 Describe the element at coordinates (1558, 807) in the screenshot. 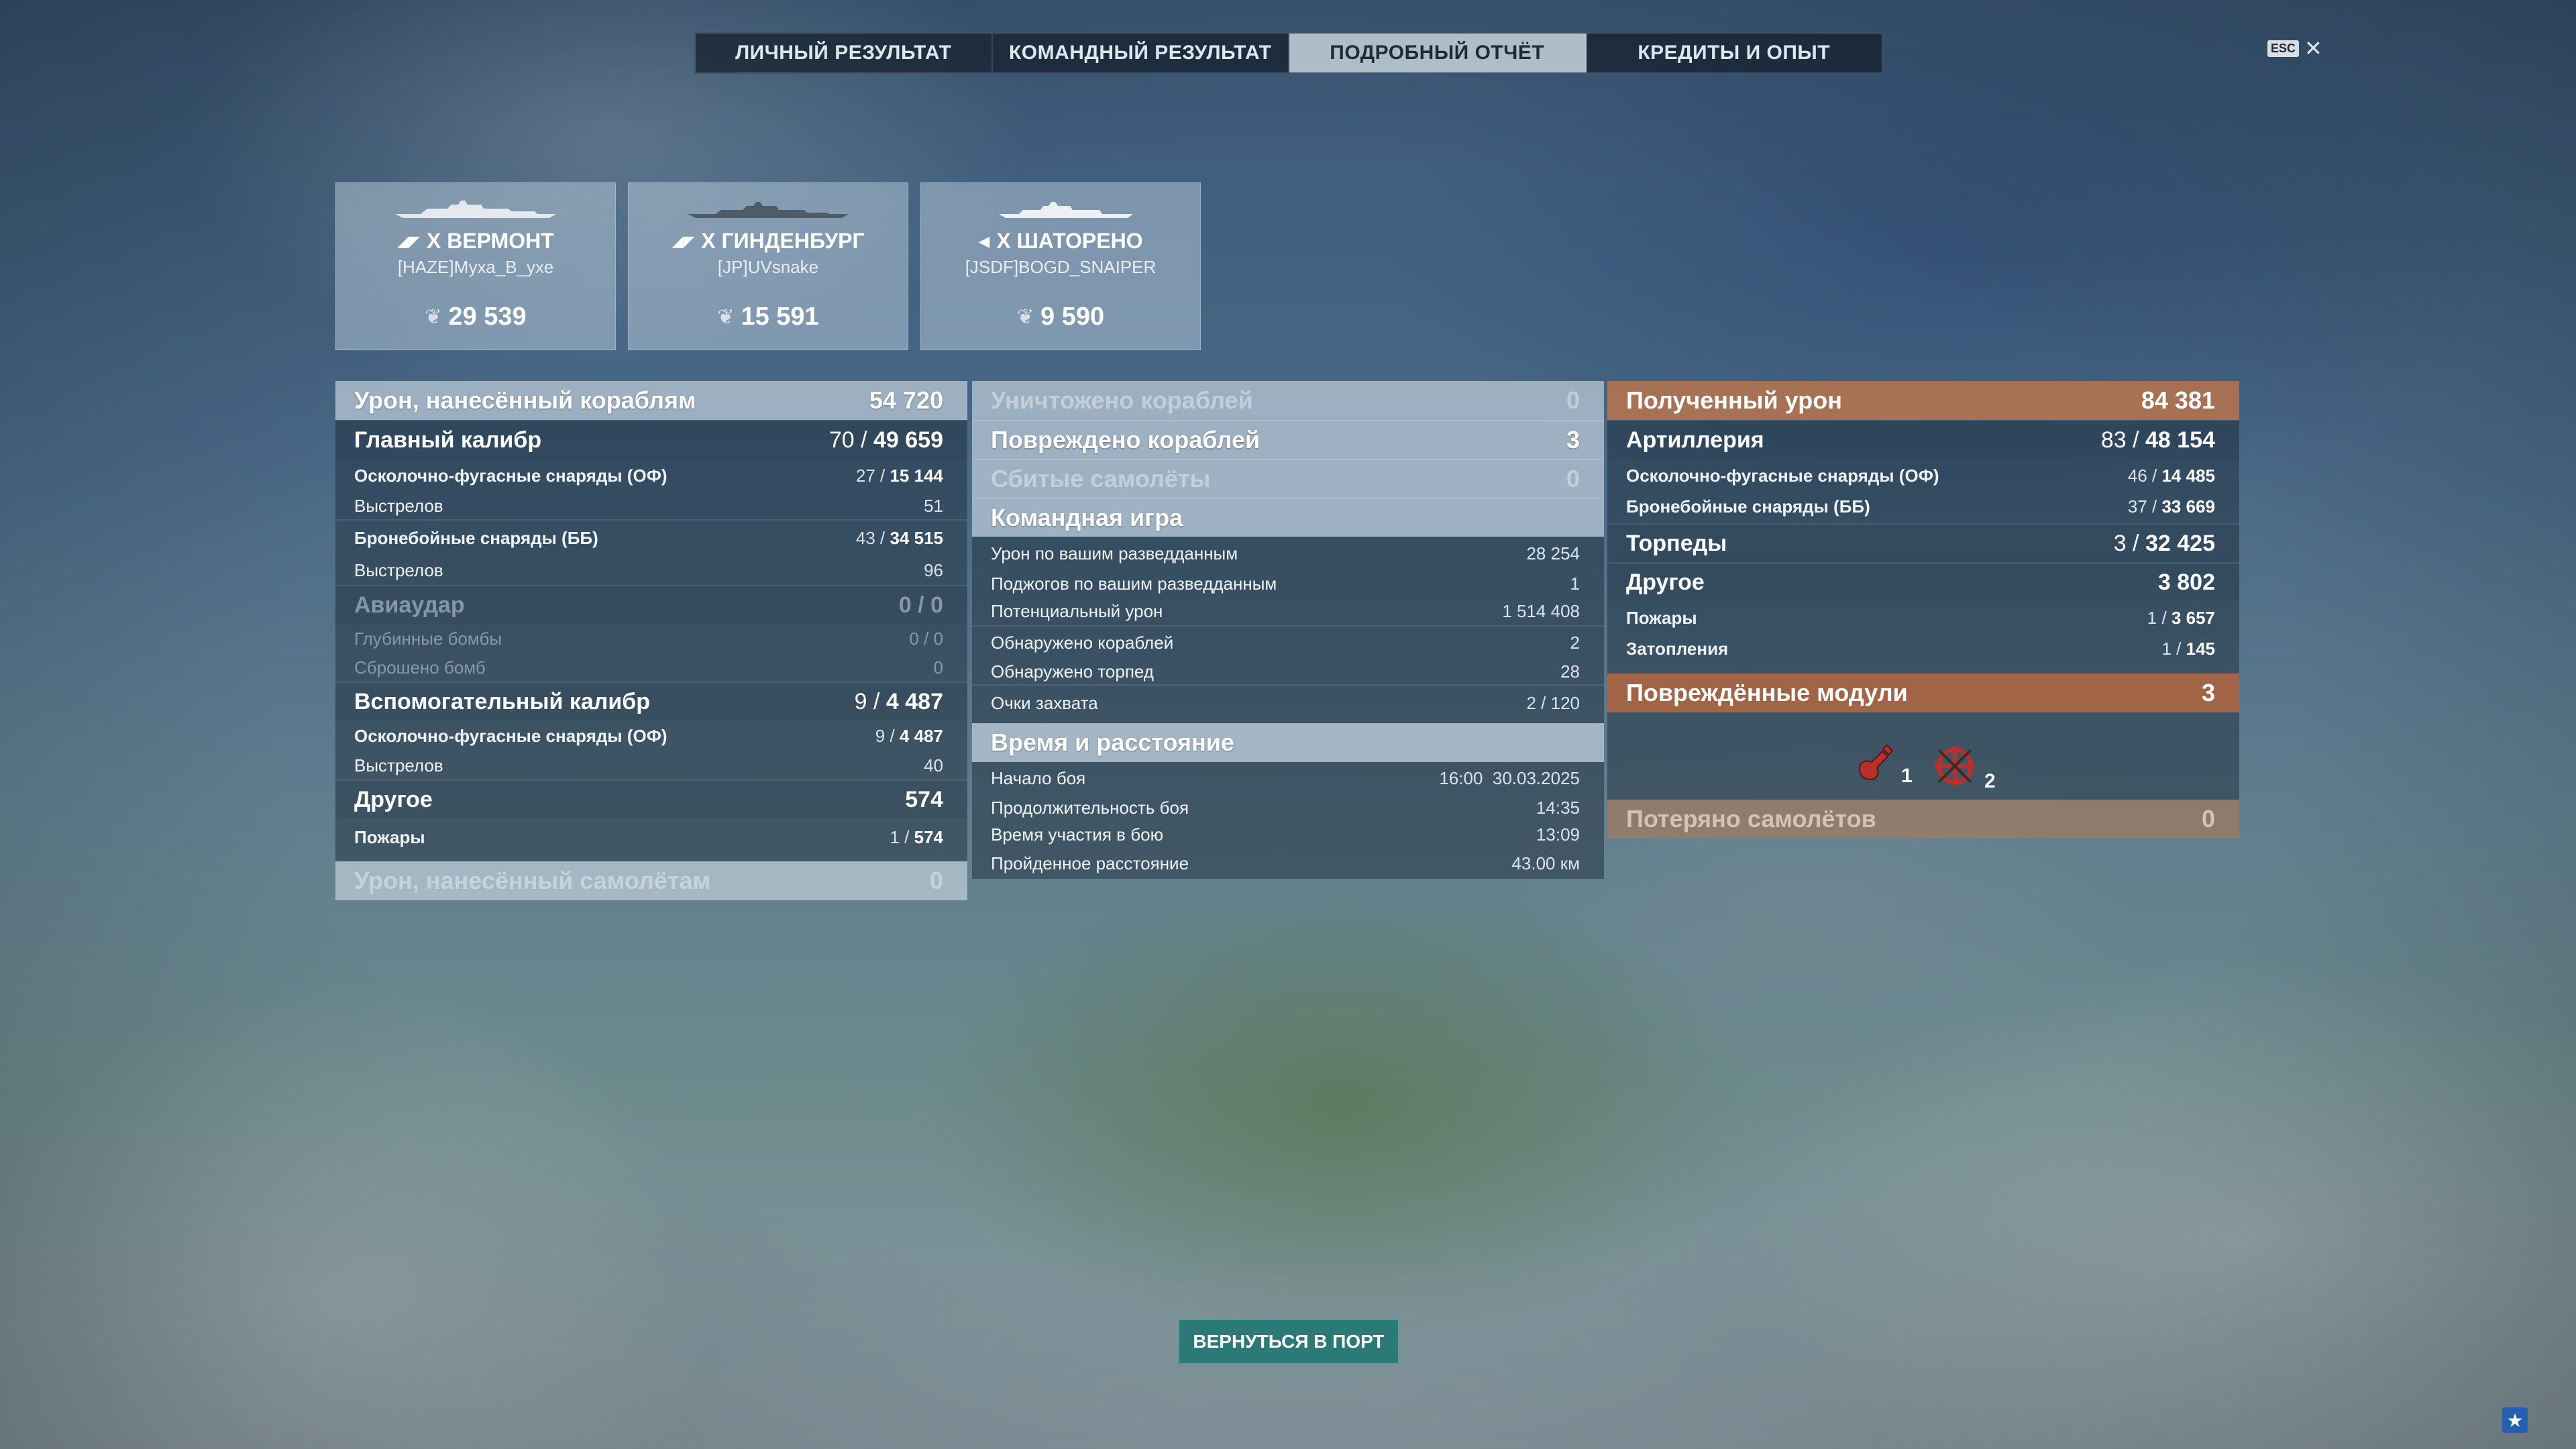

I see `value: 14:35` at that location.